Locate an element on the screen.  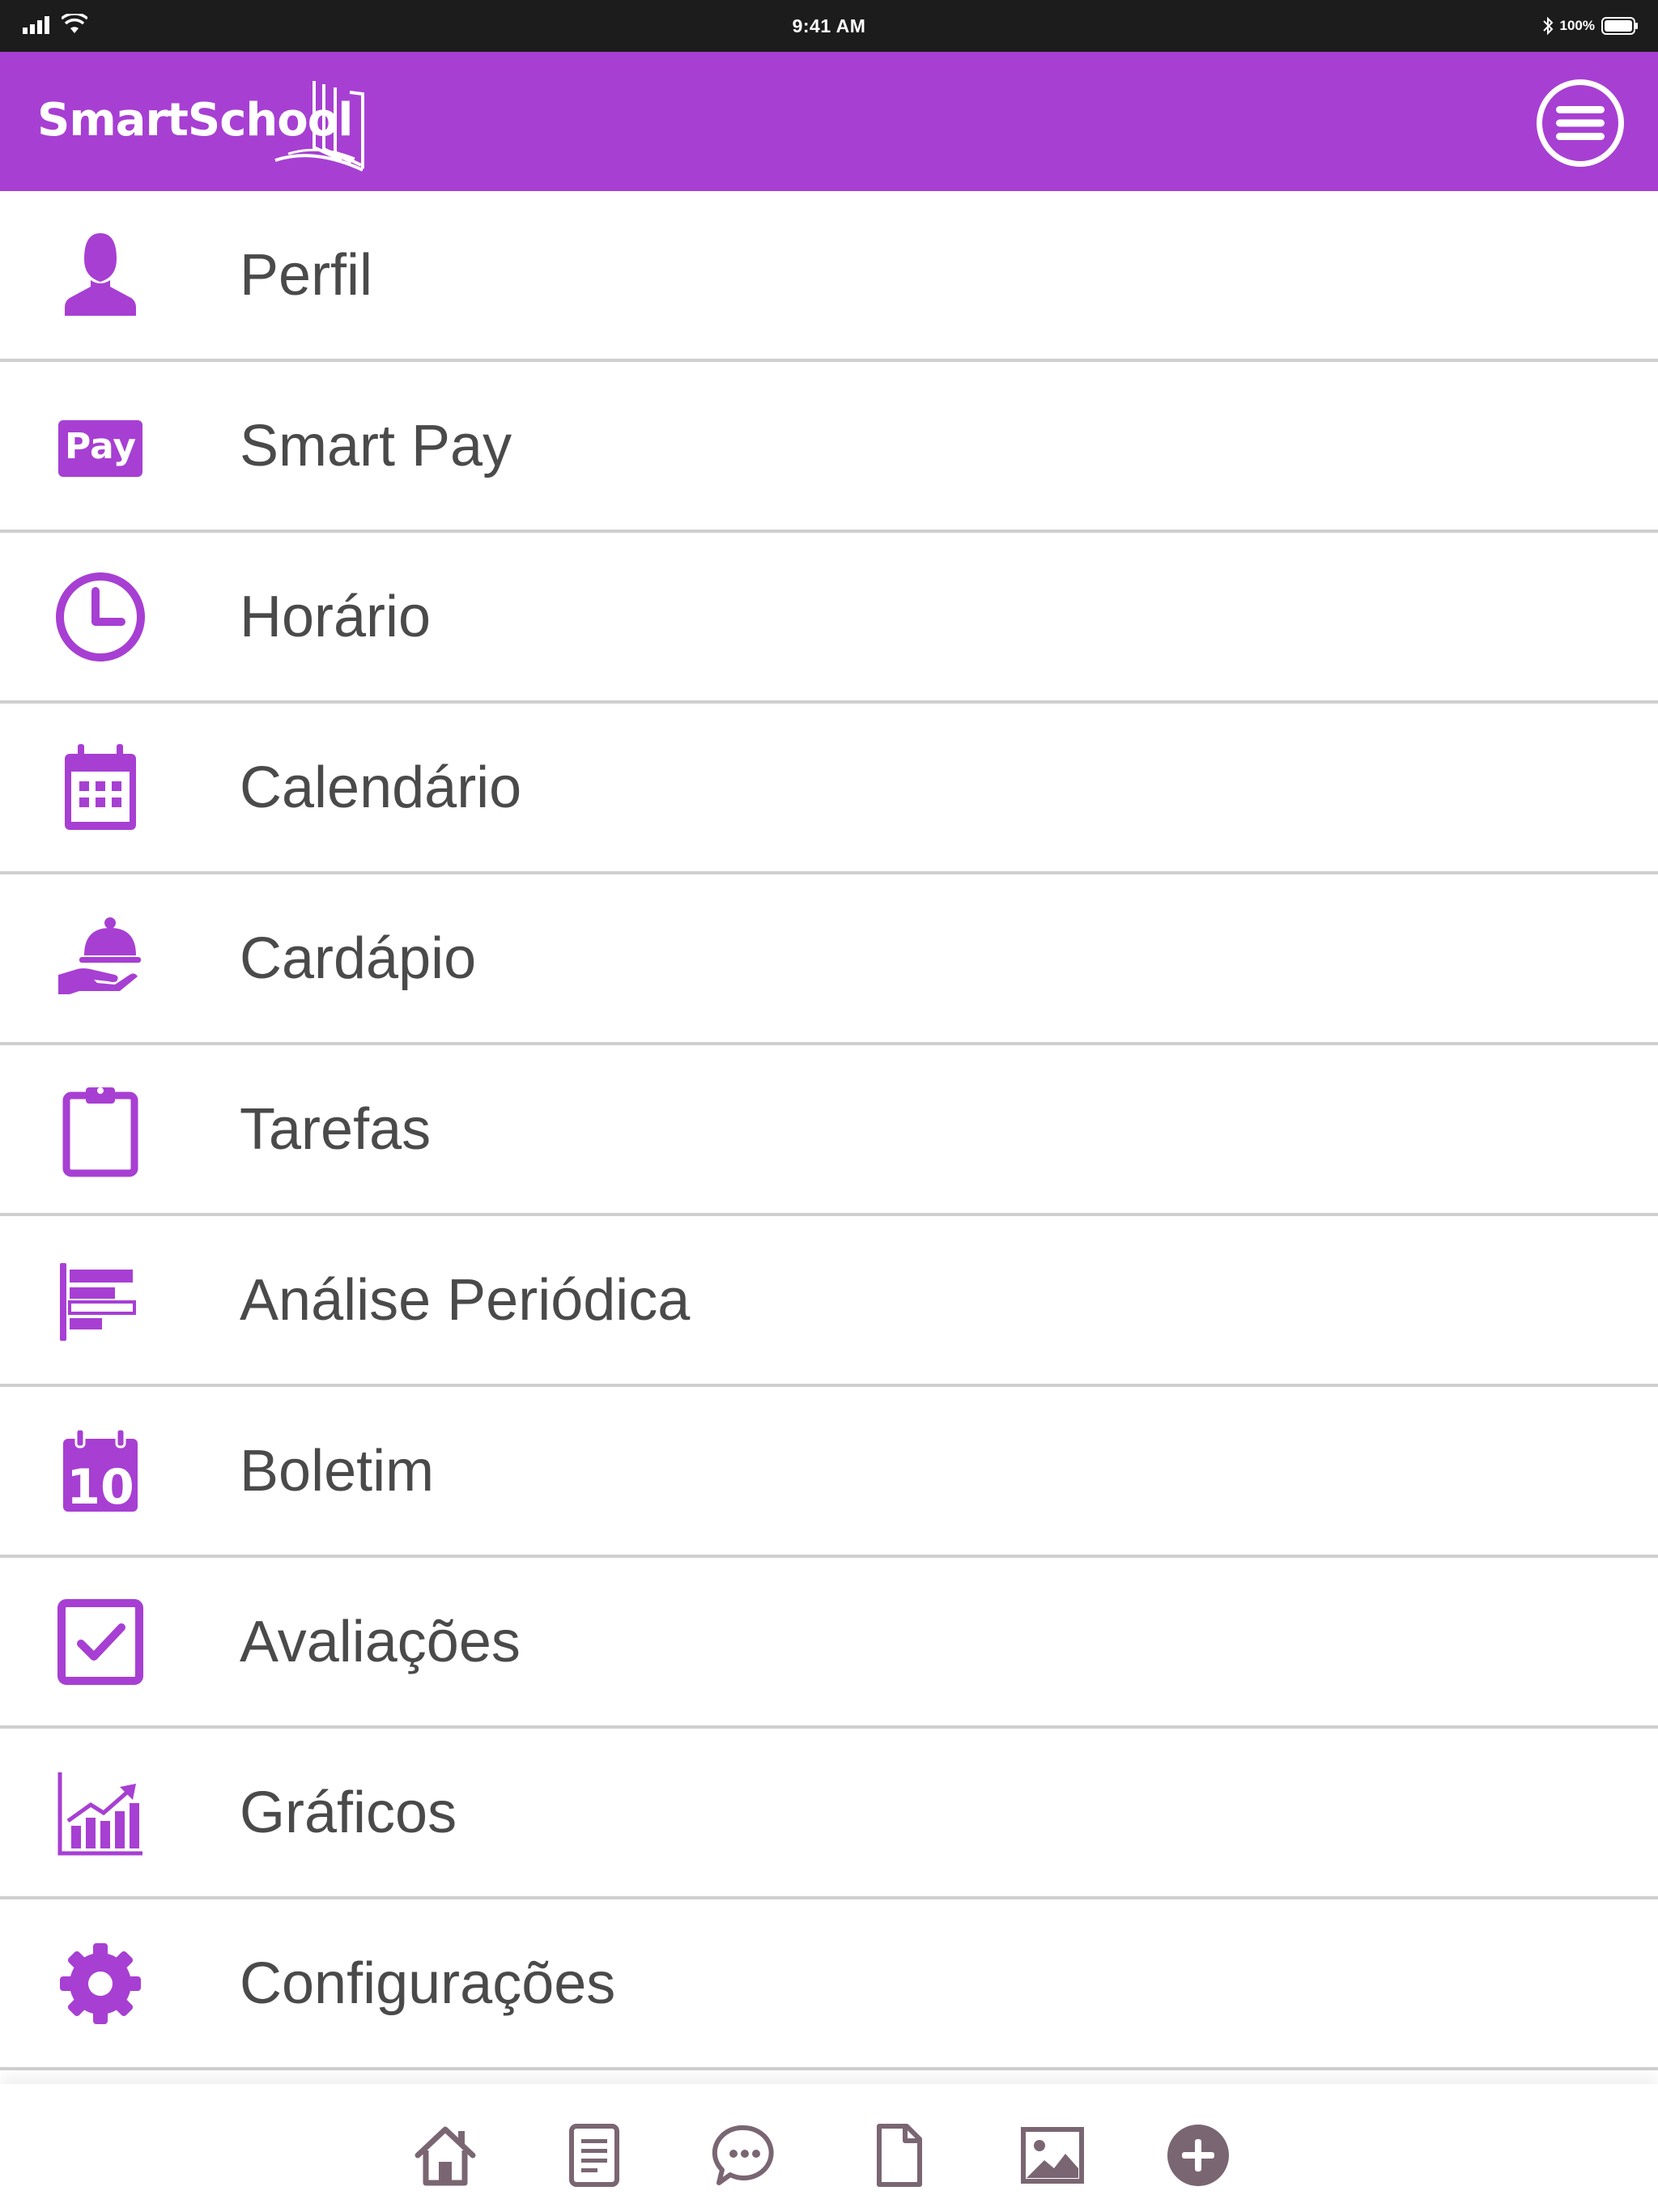
app-logo: SmartSchool is located at coordinates (207, 124).